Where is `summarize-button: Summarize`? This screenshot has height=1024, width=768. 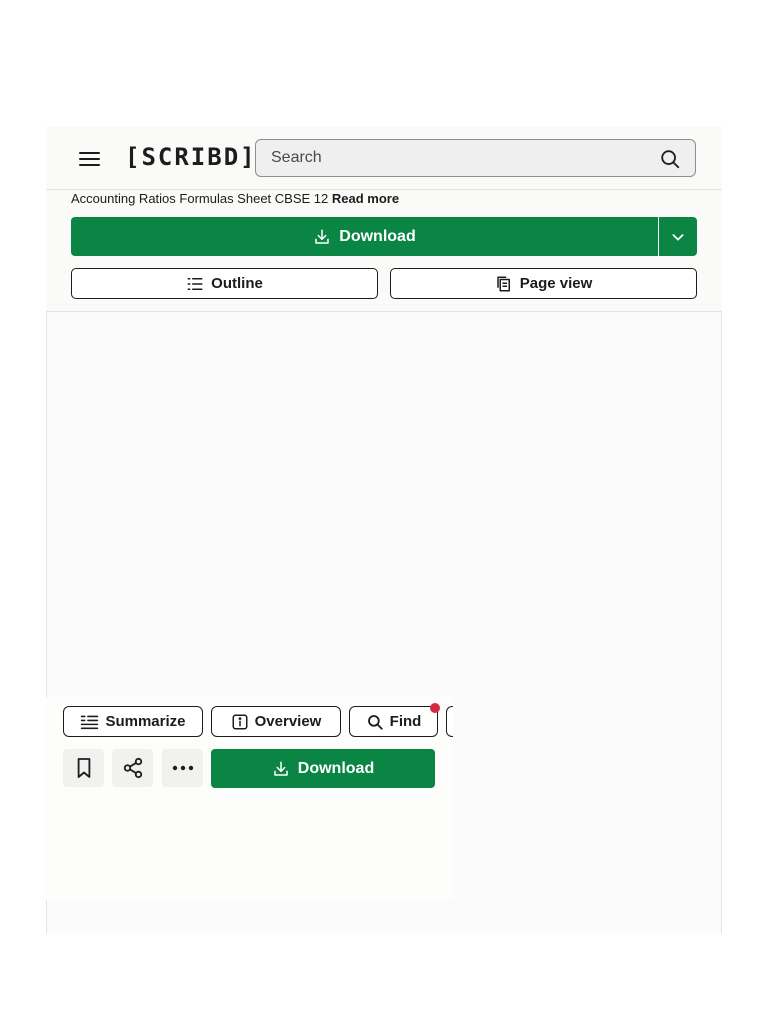
summarize-button: Summarize is located at coordinates (133, 721).